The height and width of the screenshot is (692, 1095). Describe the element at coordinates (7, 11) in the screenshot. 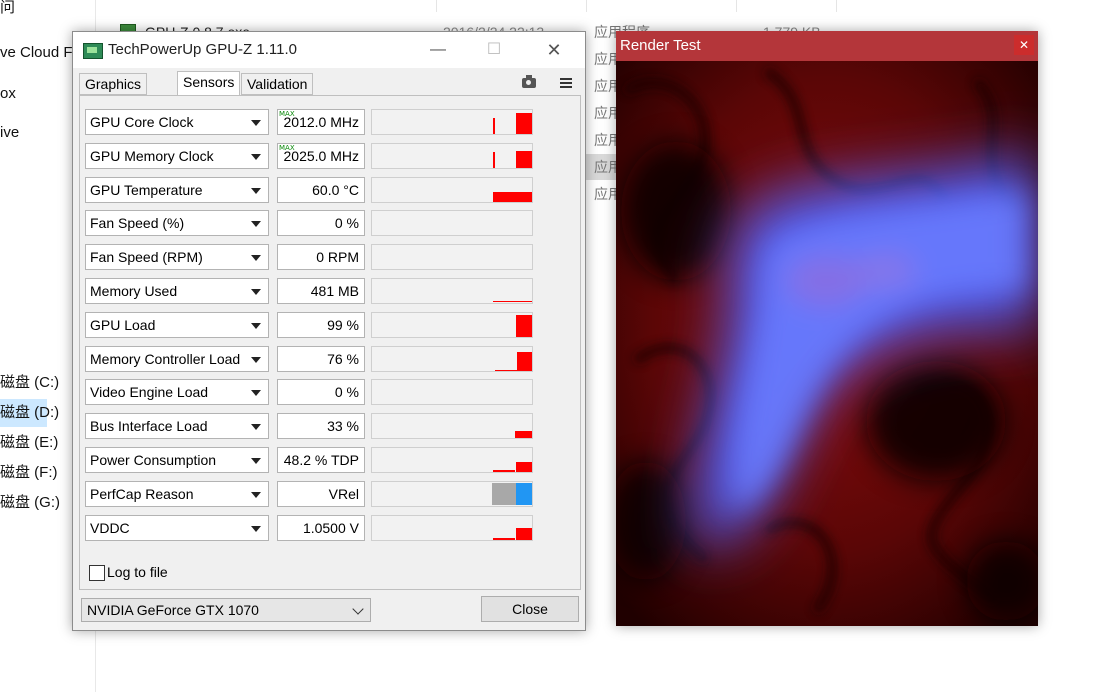

I see `nav-item: 问` at that location.